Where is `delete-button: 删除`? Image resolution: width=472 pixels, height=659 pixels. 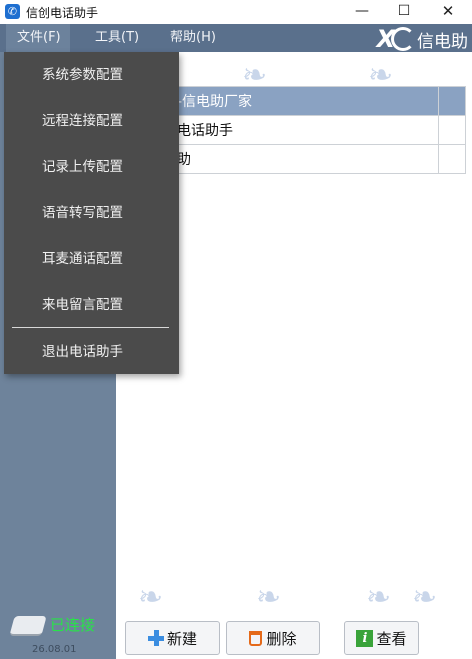
delete-button: 删除 is located at coordinates (273, 638).